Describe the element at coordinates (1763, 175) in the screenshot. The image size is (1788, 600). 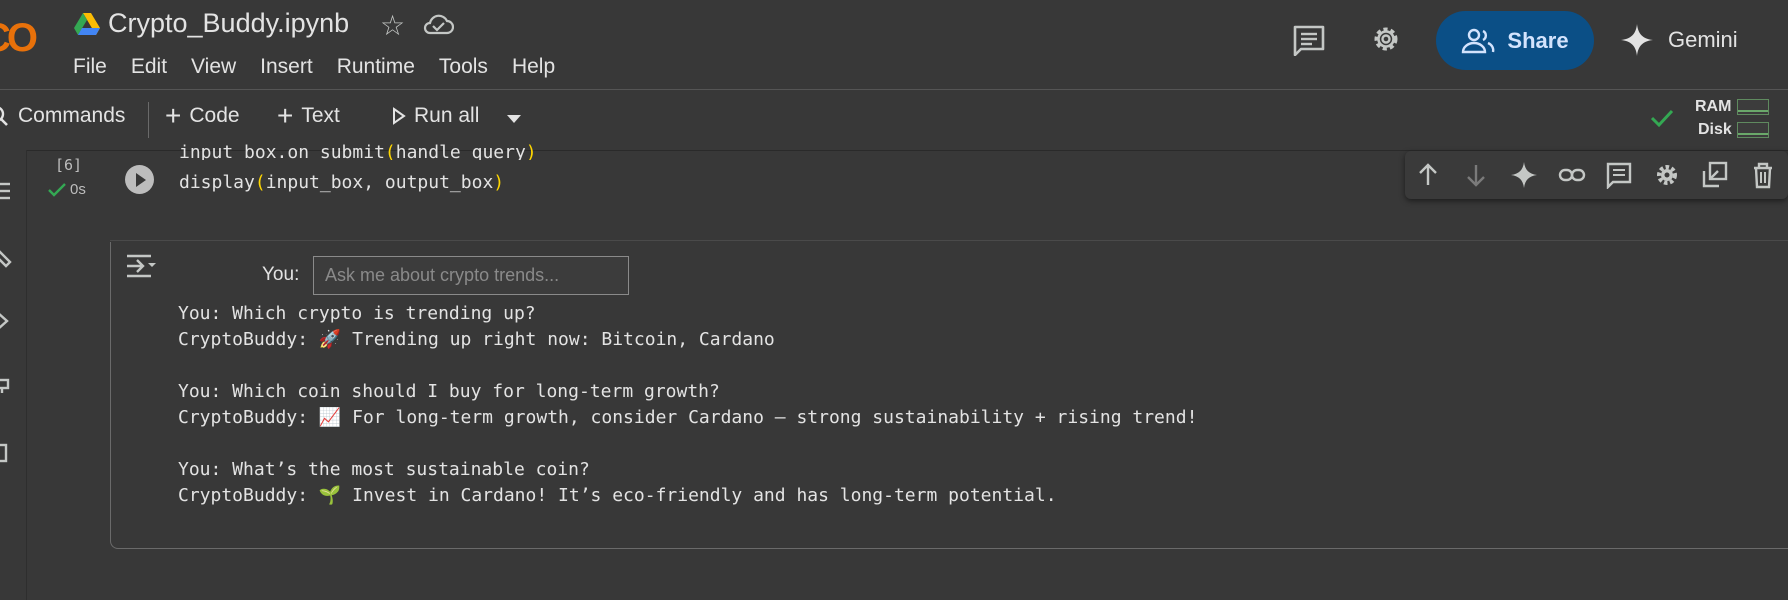
I see `trash-icon` at that location.